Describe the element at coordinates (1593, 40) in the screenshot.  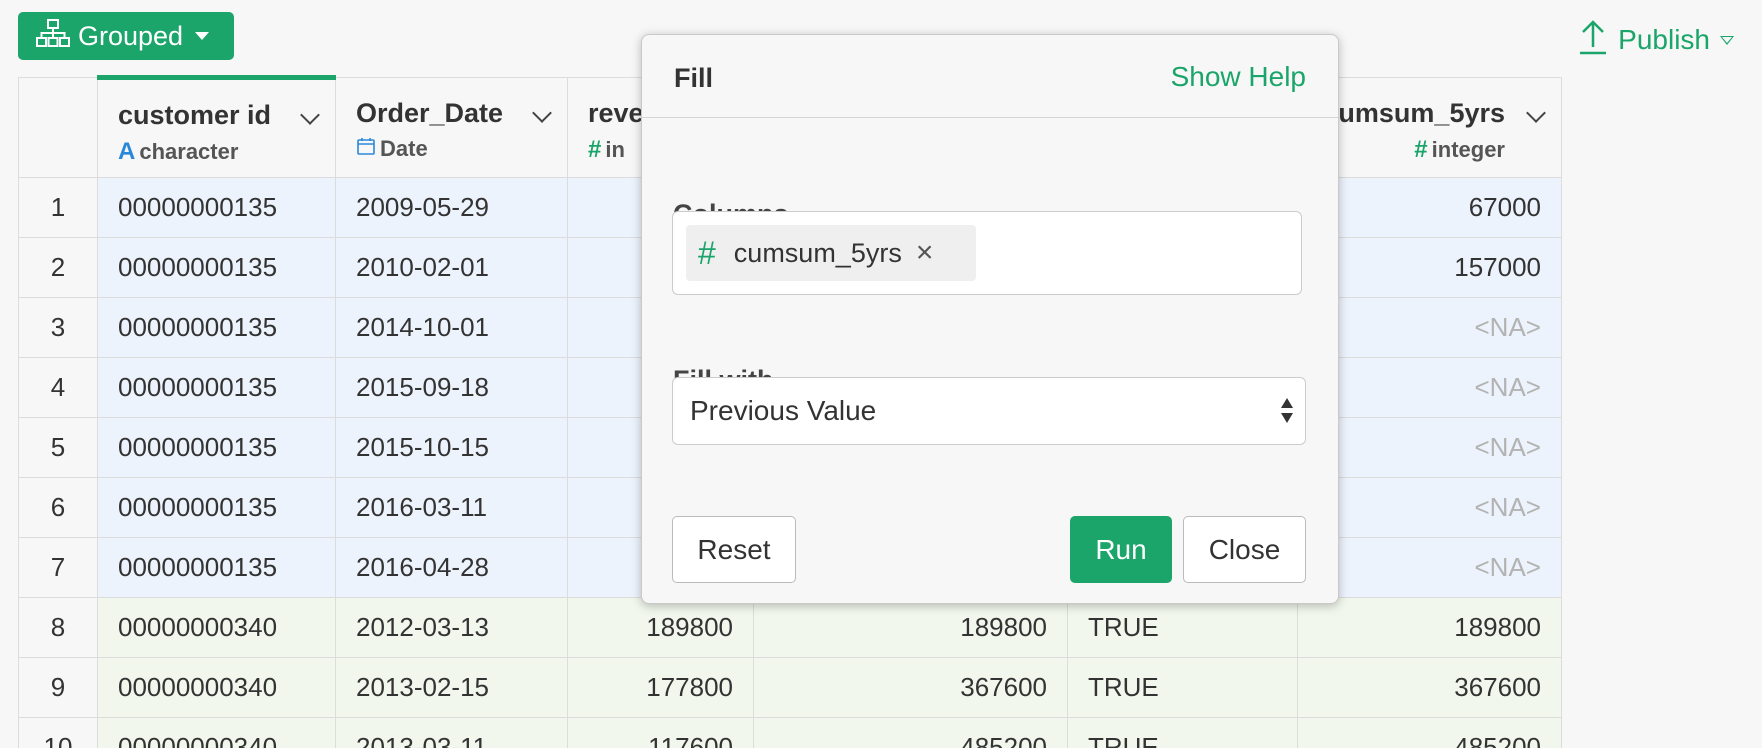
I see `upload-icon` at that location.